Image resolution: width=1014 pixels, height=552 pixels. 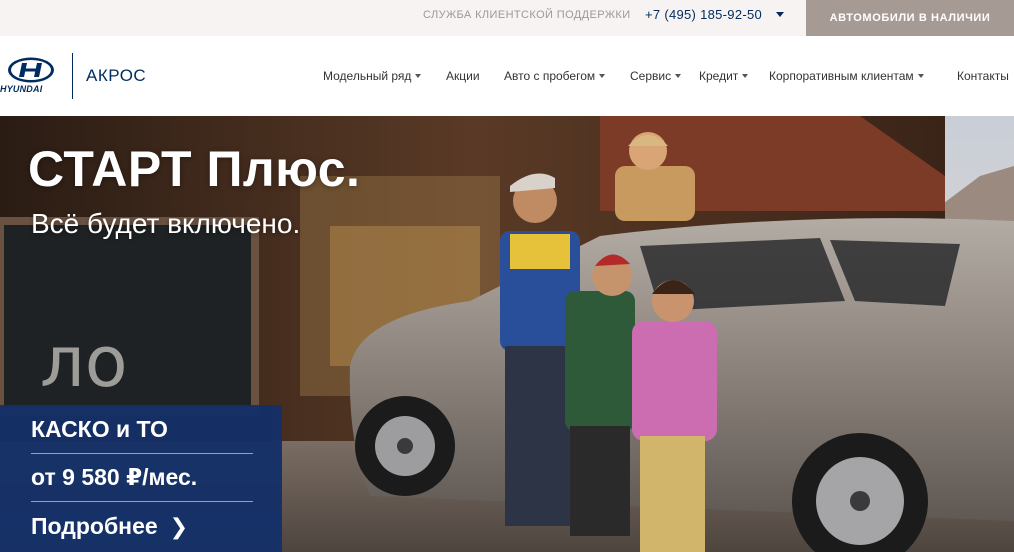 What do you see at coordinates (910, 18) in the screenshot?
I see `cars-in-stock-button: АВТОМОБИЛИ В НАЛИЧИИ` at bounding box center [910, 18].